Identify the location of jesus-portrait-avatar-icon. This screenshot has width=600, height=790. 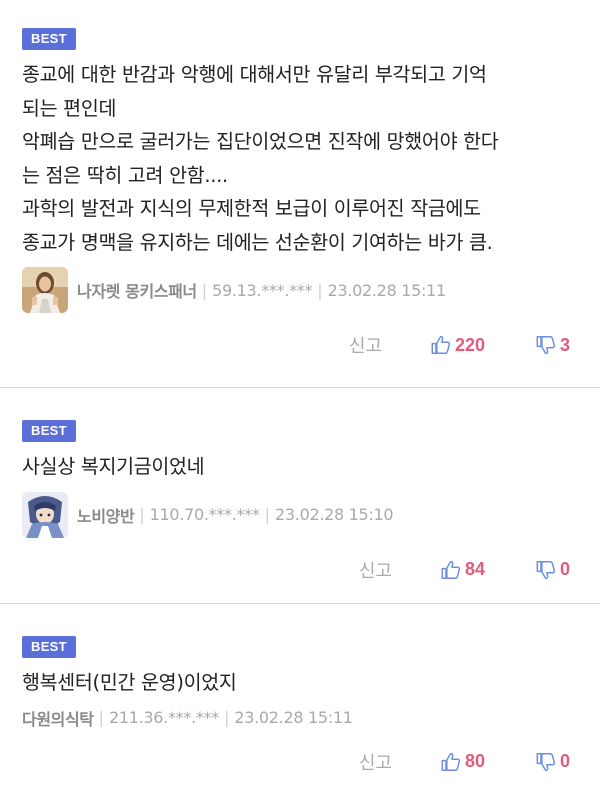
(45, 290).